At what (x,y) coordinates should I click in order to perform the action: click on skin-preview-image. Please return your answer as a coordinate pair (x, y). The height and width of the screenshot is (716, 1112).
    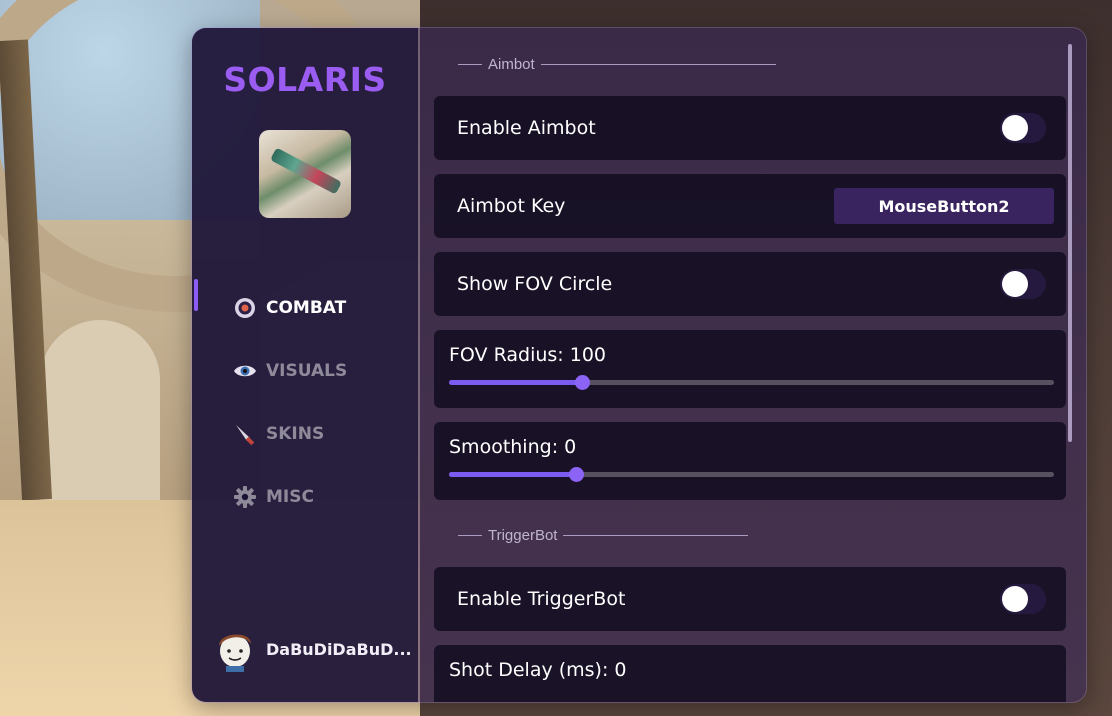
    Looking at the image, I should click on (305, 174).